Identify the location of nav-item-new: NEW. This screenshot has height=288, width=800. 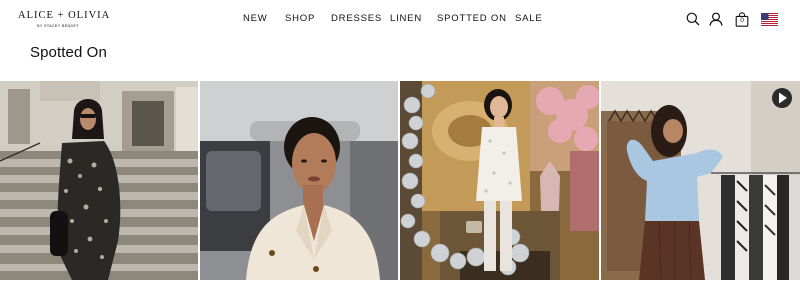
(255, 19).